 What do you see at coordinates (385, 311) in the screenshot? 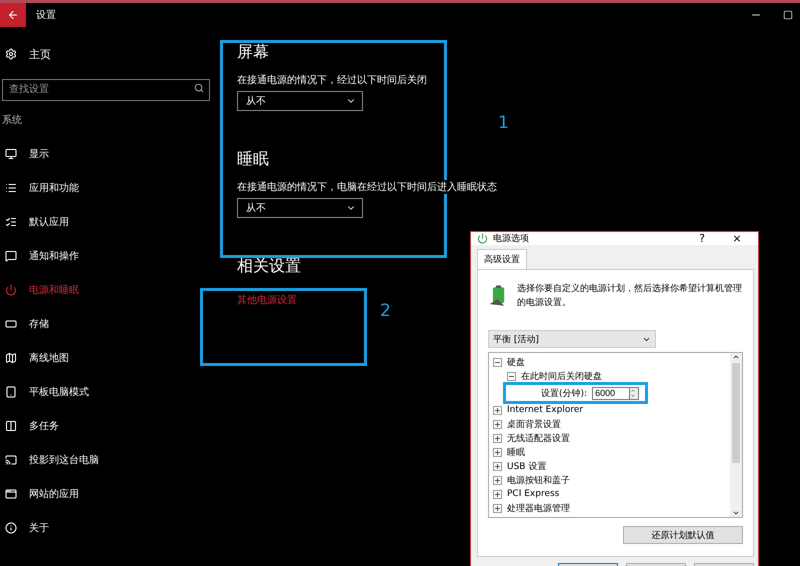
I see `annotation-number: 2` at bounding box center [385, 311].